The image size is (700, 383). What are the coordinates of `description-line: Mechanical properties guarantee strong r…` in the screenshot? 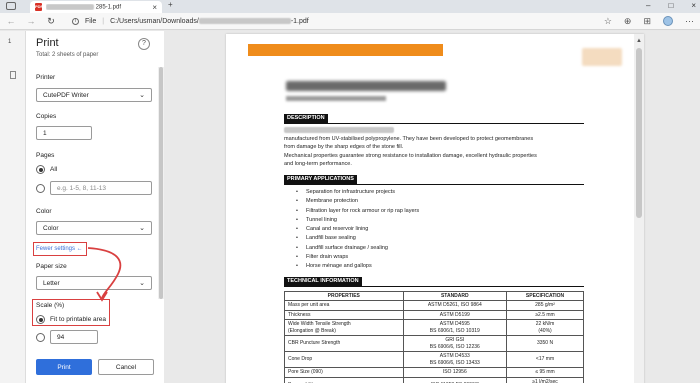 It's located at (410, 155).